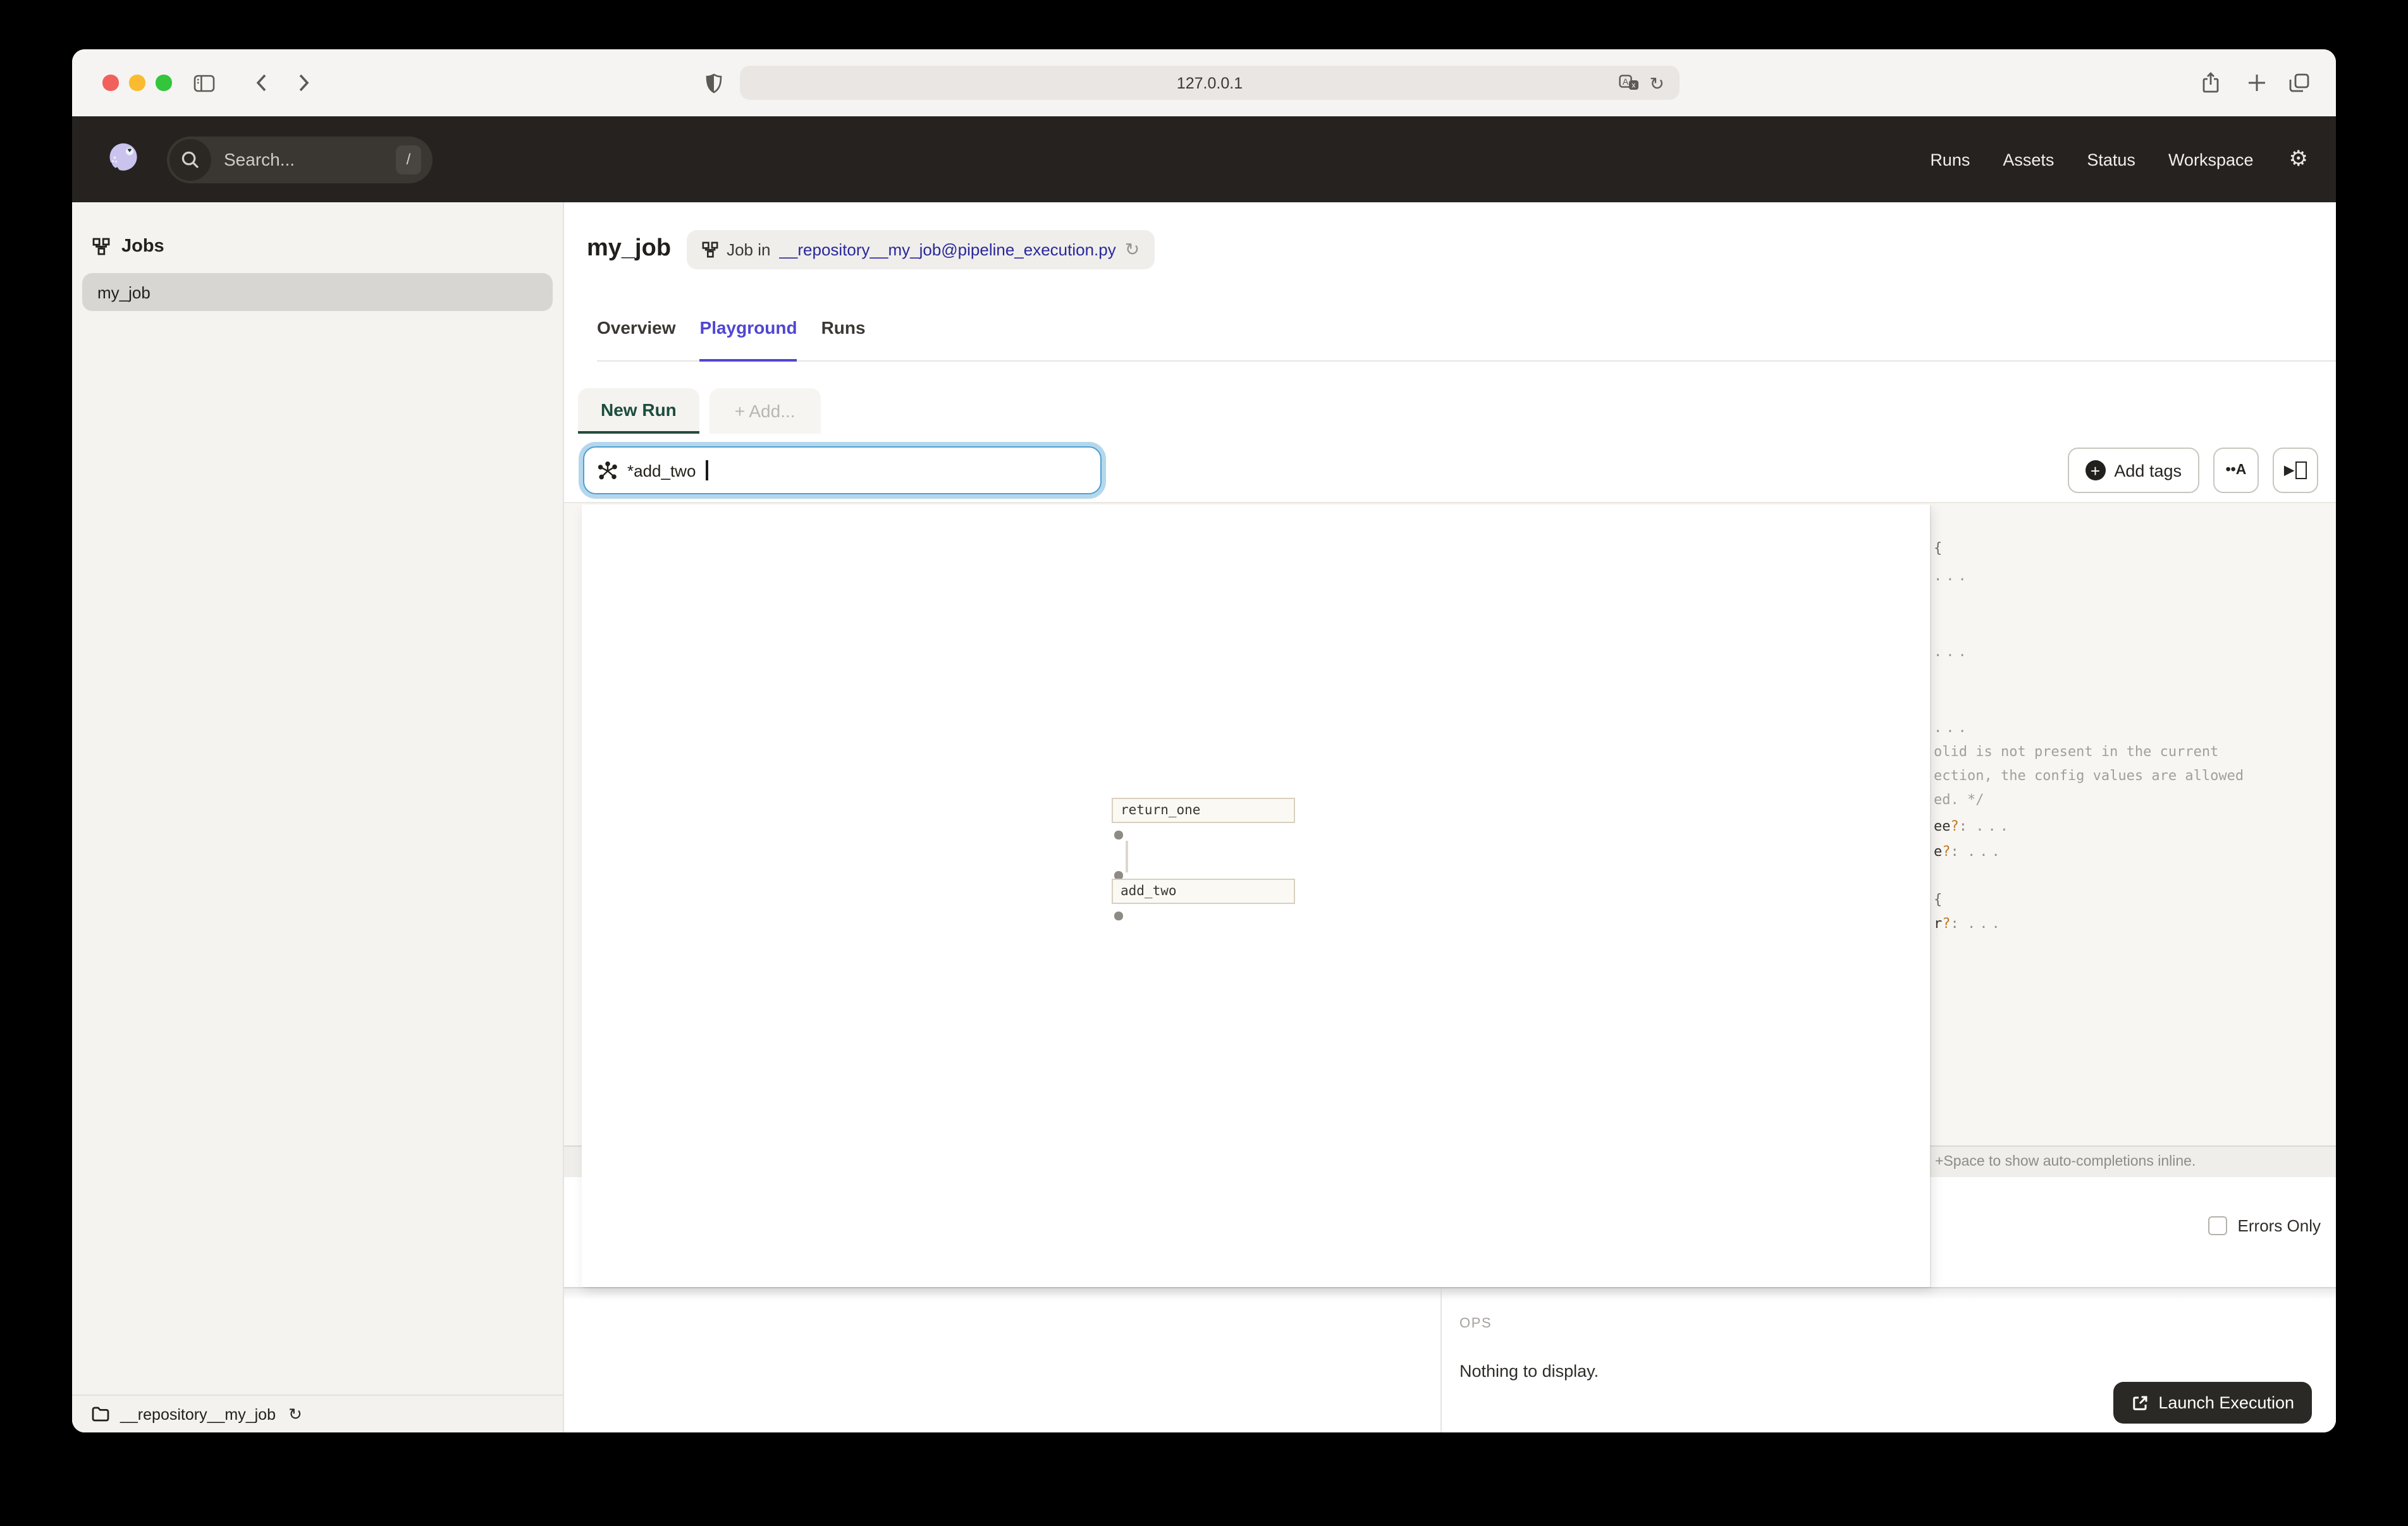 The height and width of the screenshot is (1526, 2408). What do you see at coordinates (2289, 470) in the screenshot?
I see `play-panel-icon: ▶` at bounding box center [2289, 470].